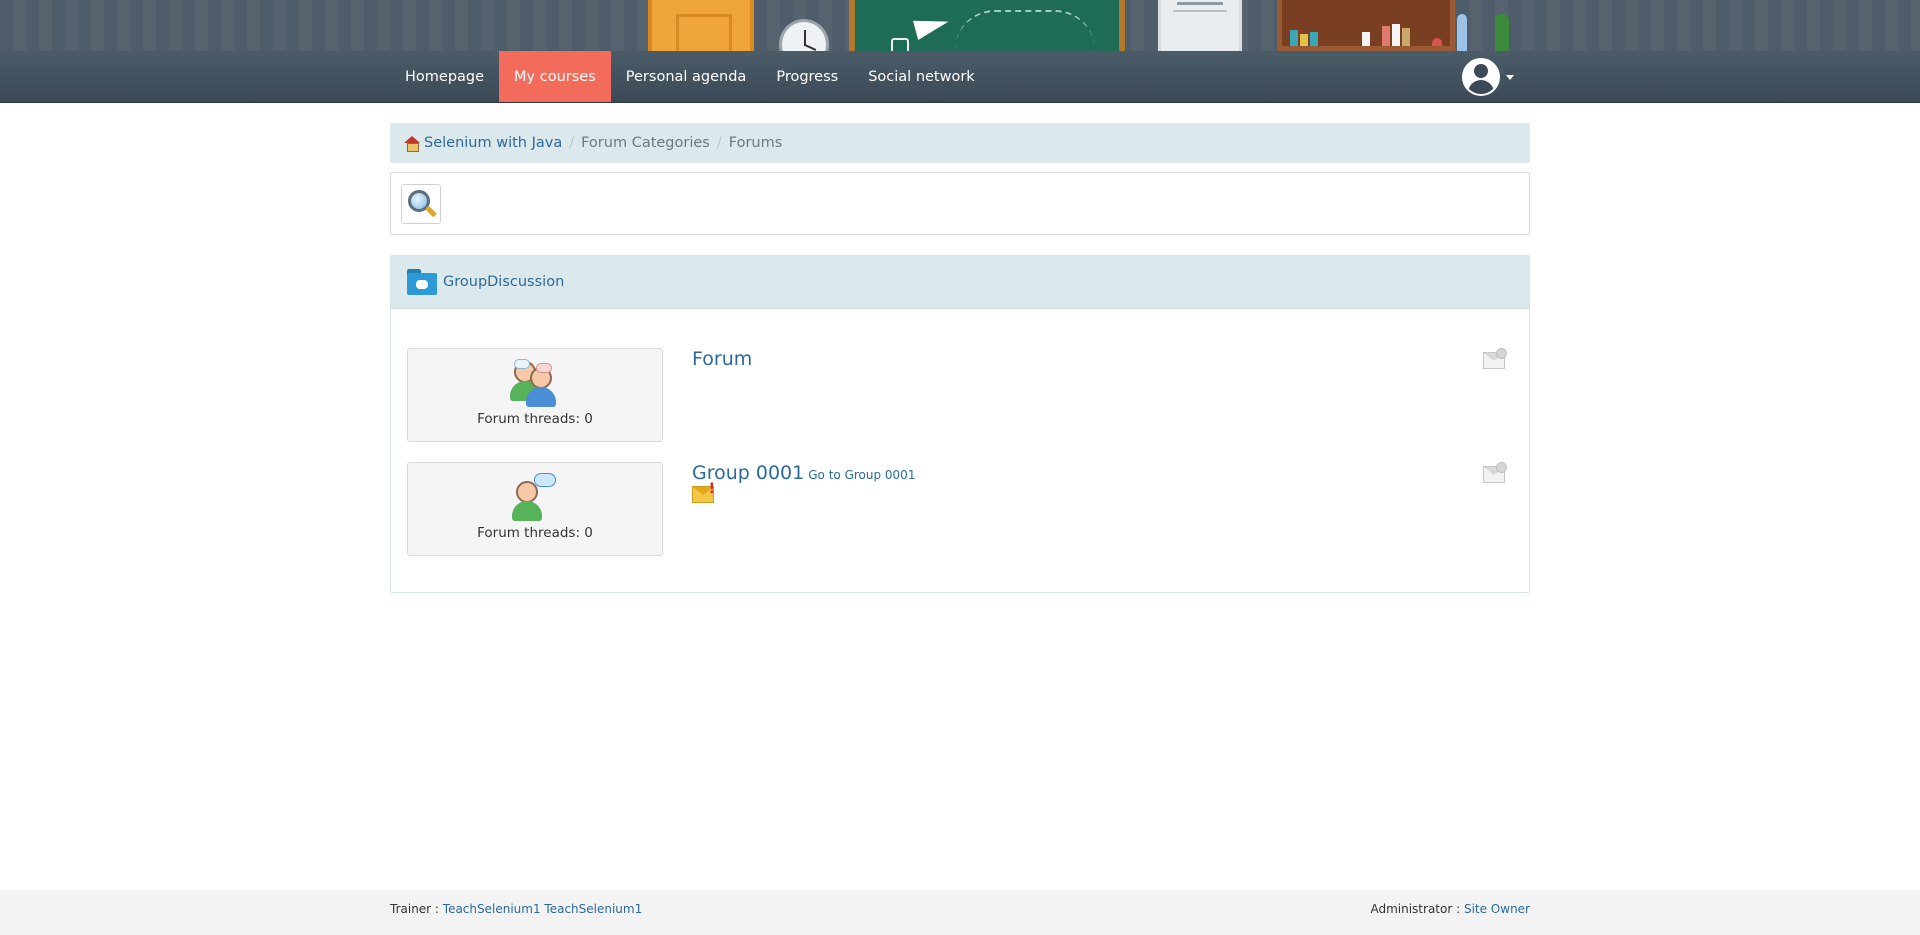 Image resolution: width=1920 pixels, height=935 pixels. I want to click on bookshelf-illustration, so click(1366, 25).